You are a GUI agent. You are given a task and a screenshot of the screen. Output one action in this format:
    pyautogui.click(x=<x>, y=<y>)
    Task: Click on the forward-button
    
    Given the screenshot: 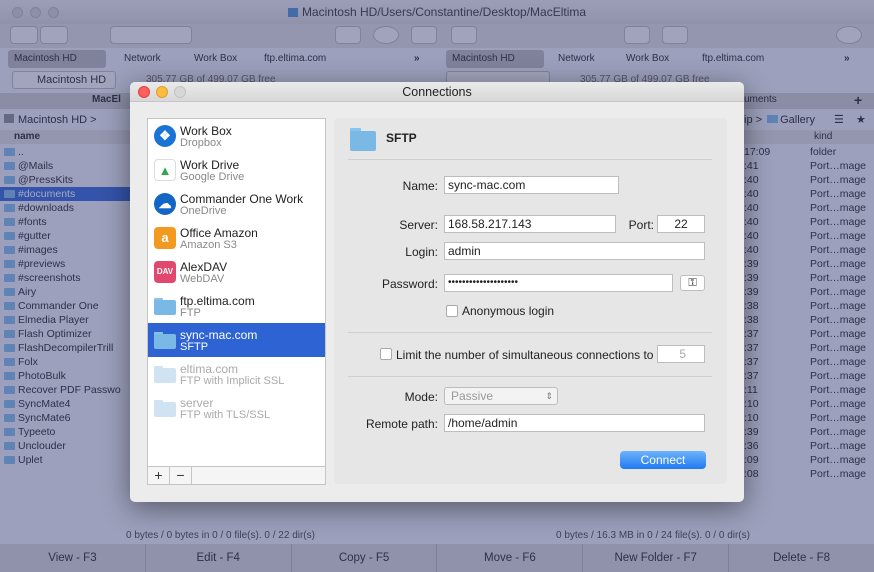 What is the action you would take?
    pyautogui.click(x=54, y=35)
    